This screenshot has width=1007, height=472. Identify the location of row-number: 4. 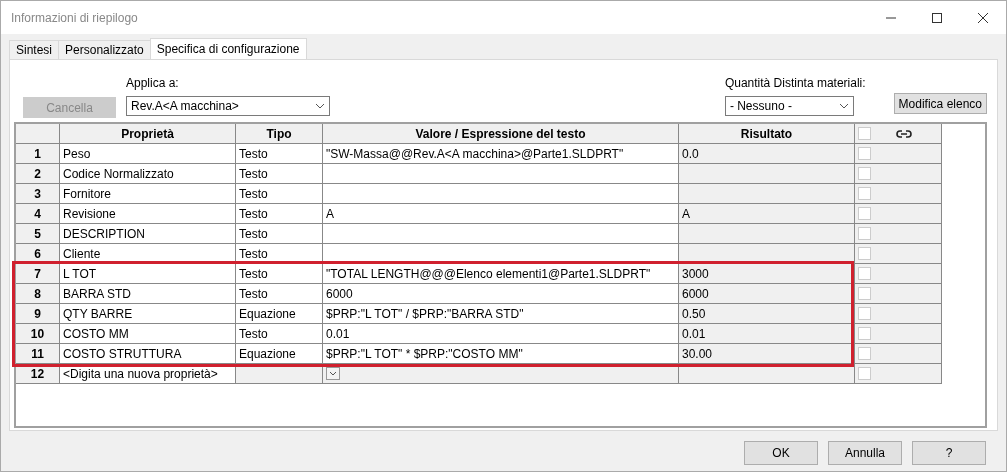
(38, 214).